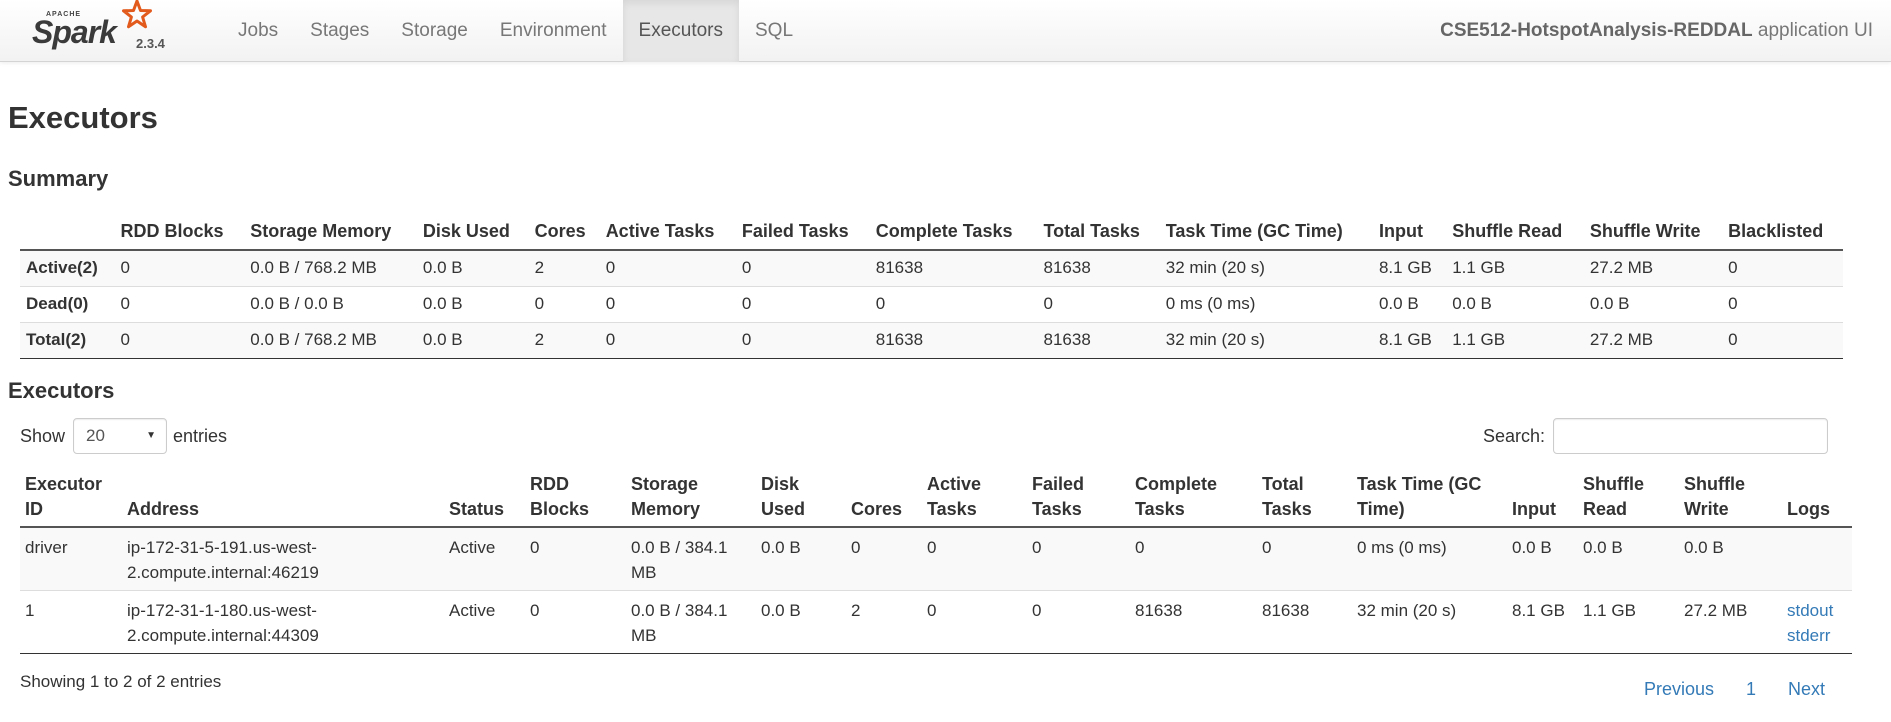 The image size is (1891, 722). What do you see at coordinates (564, 340) in the screenshot?
I see `summary-cell: 2` at bounding box center [564, 340].